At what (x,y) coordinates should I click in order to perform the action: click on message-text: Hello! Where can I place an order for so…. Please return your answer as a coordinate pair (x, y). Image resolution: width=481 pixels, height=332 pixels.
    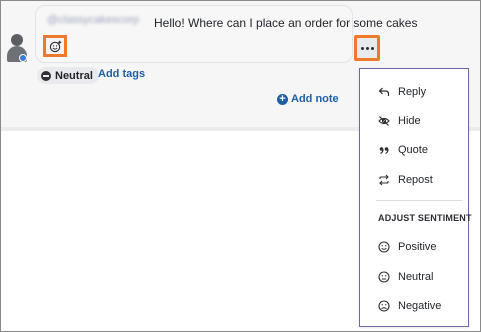
    Looking at the image, I should click on (286, 23).